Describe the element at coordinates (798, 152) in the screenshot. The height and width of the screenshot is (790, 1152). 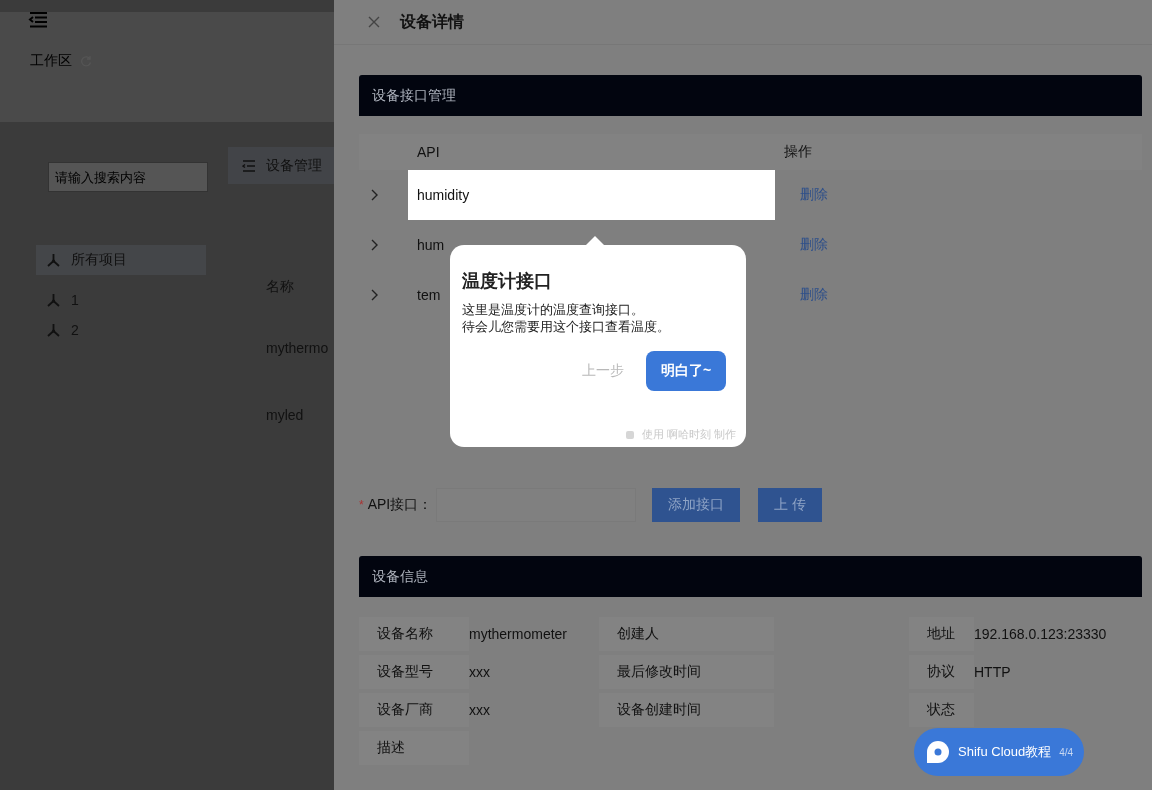
I see `column-header: 操作` at that location.